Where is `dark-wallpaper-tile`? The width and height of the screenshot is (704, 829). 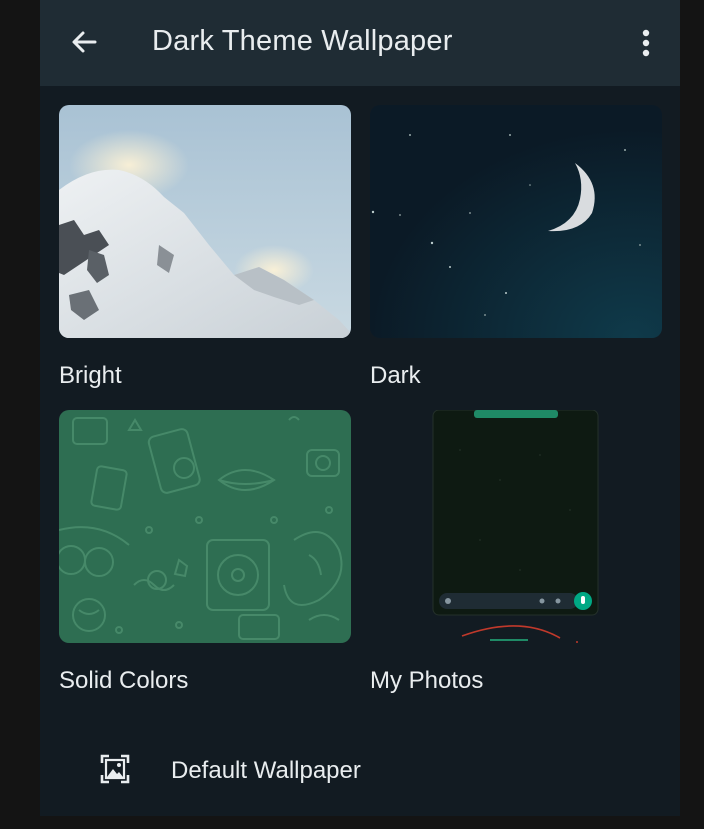 dark-wallpaper-tile is located at coordinates (516, 221).